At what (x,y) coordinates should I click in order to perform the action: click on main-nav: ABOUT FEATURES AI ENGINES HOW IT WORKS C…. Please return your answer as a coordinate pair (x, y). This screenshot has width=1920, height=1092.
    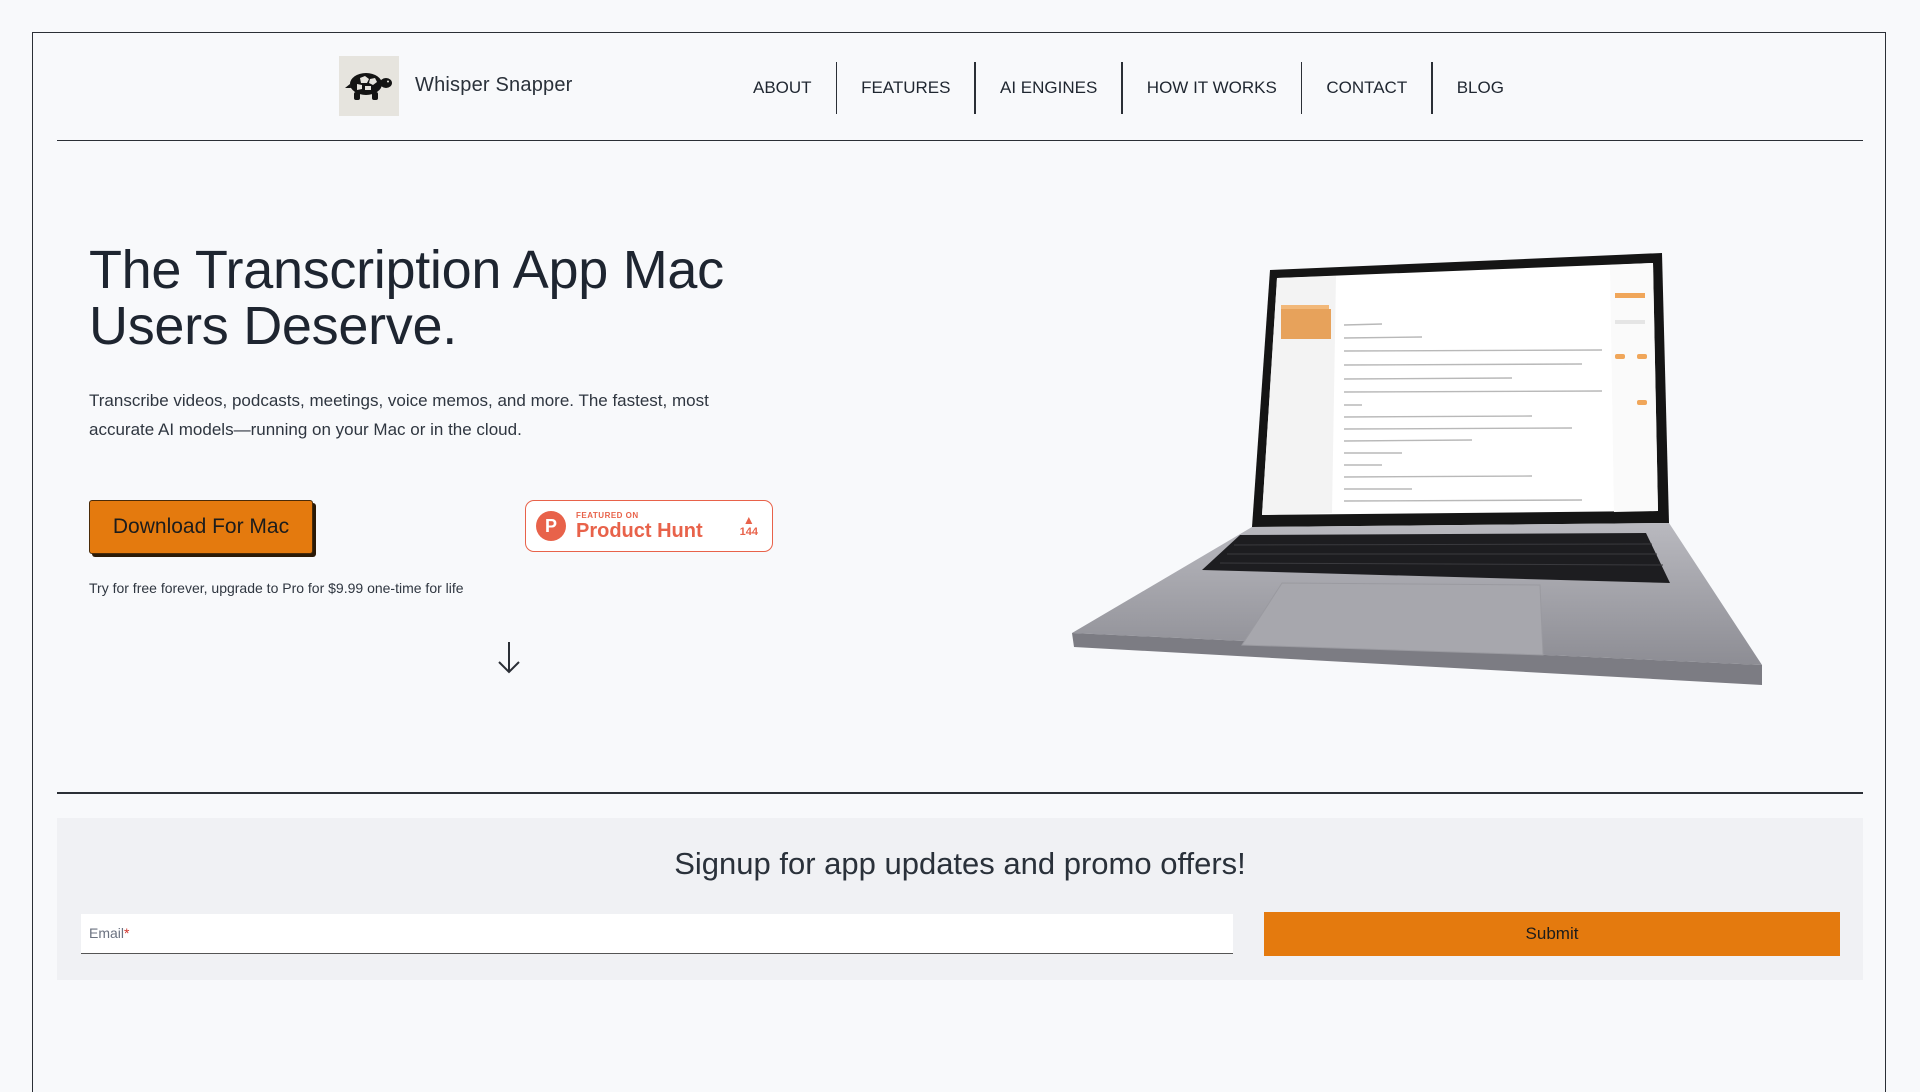
    Looking at the image, I should click on (1128, 88).